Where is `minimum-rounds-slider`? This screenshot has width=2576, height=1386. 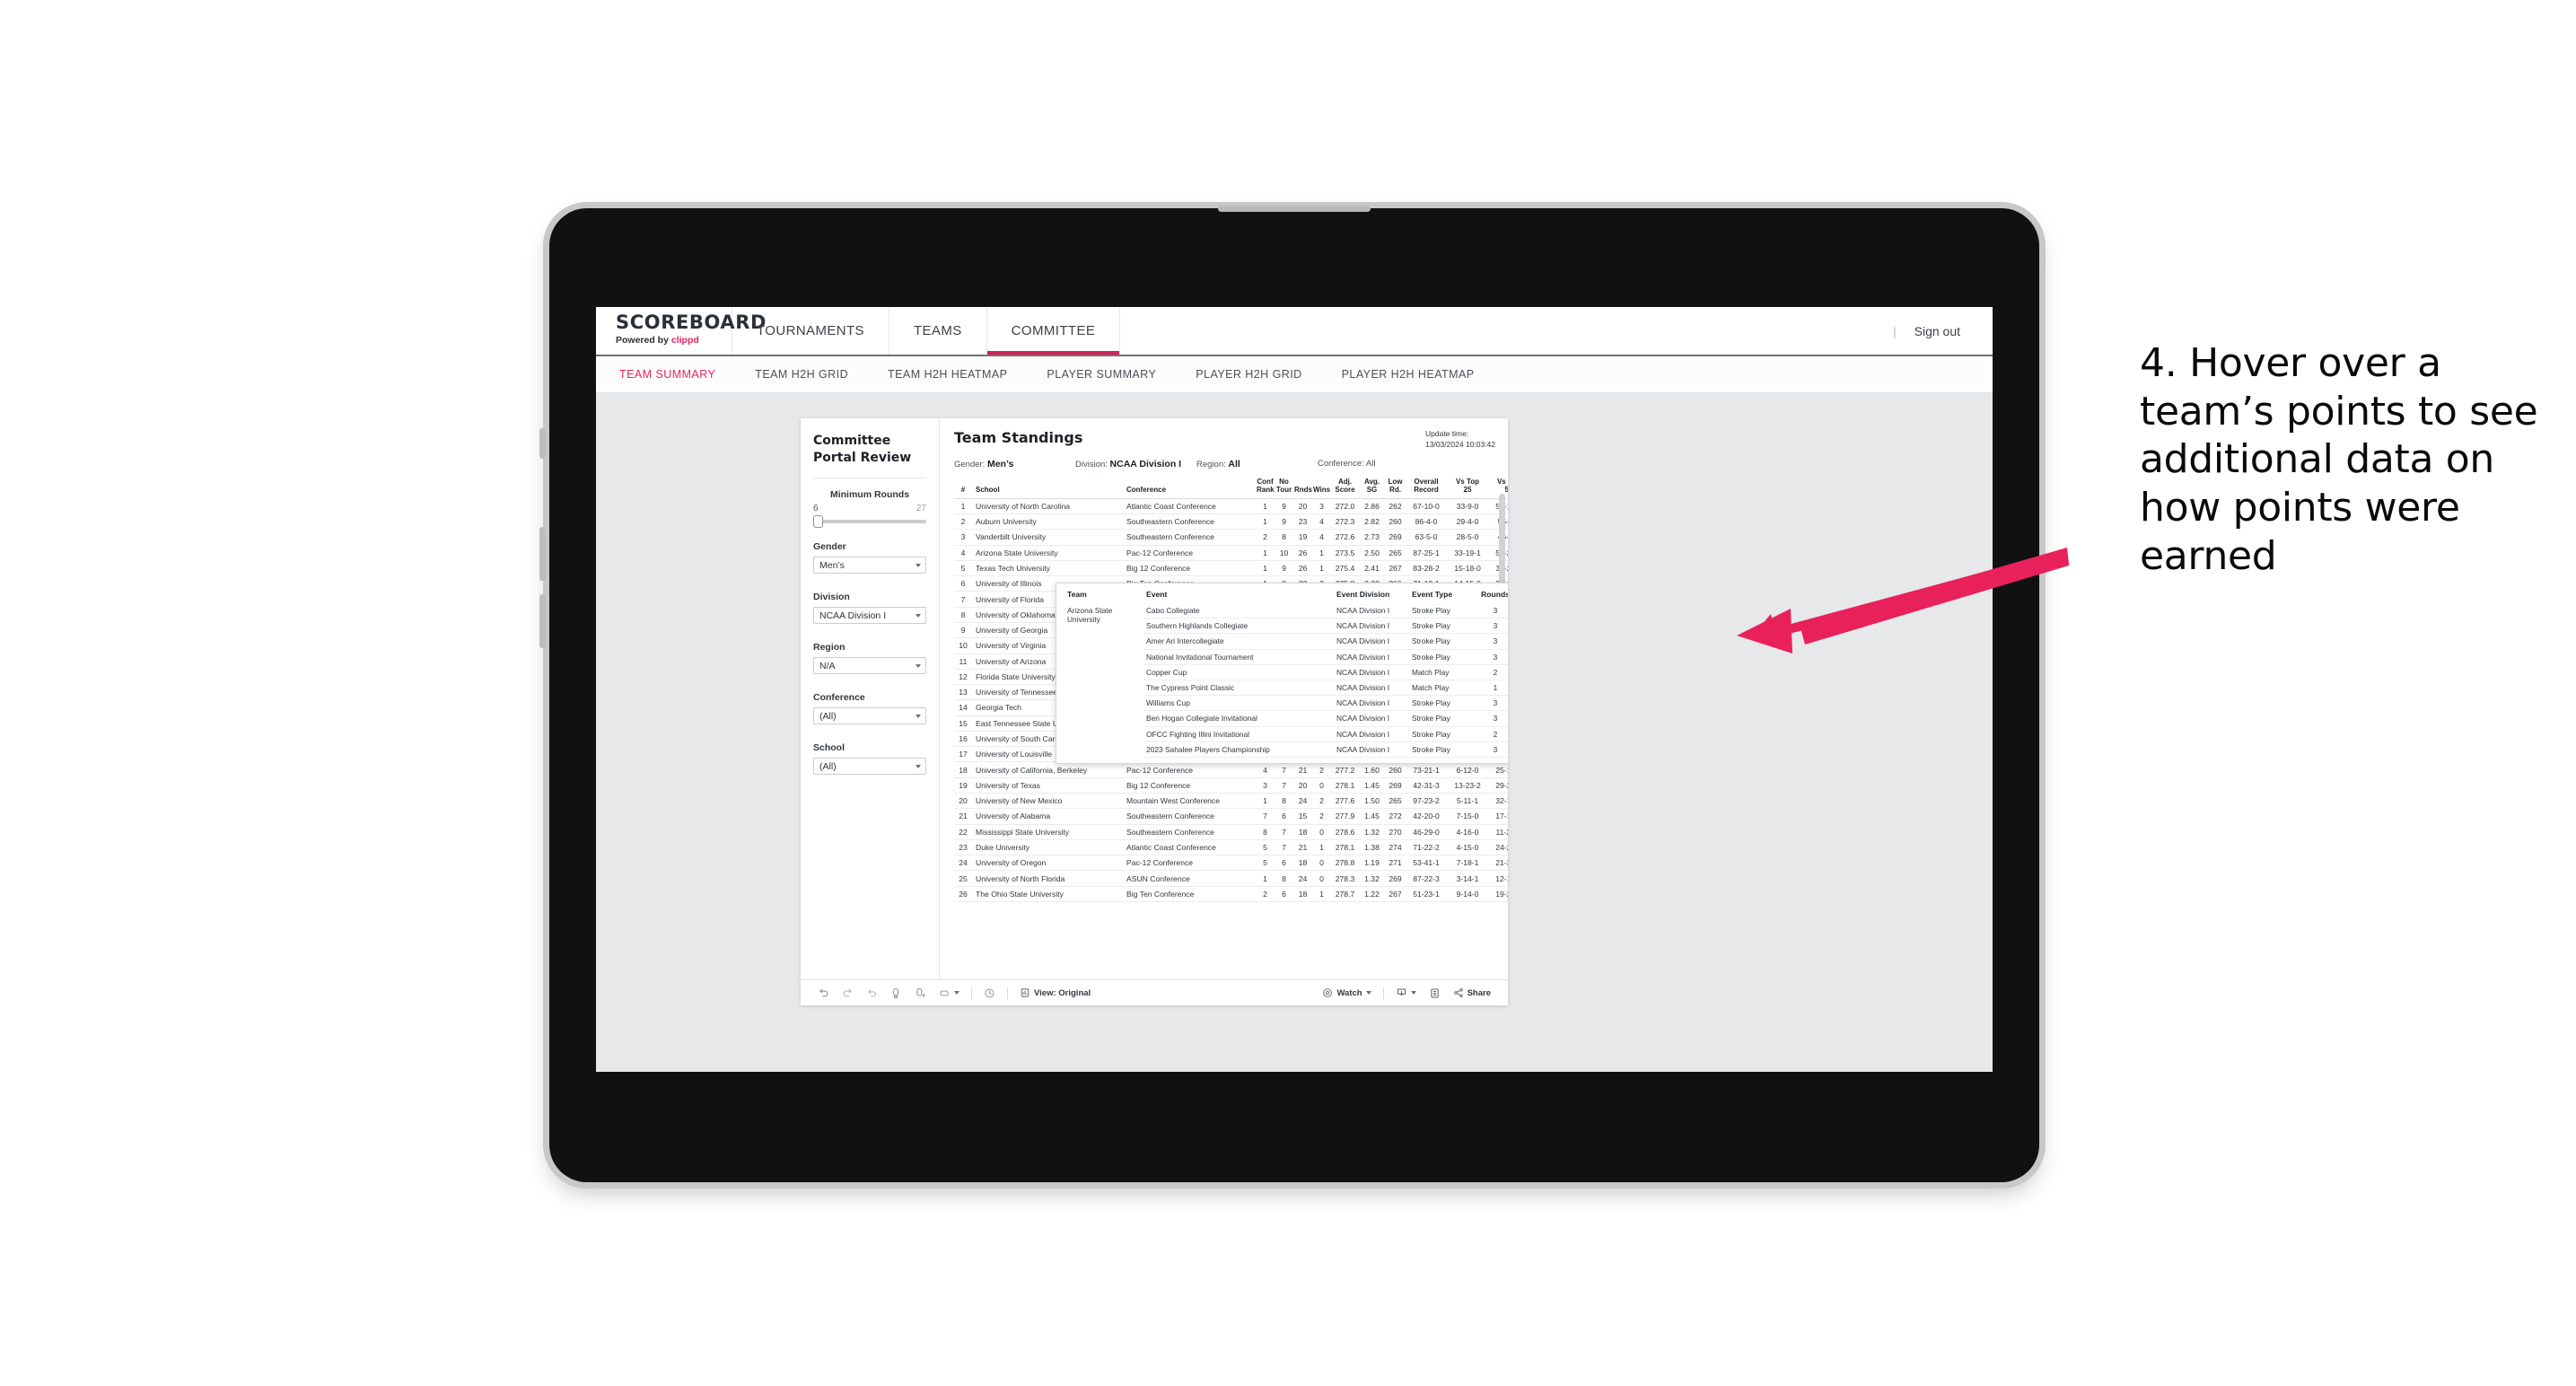 minimum-rounds-slider is located at coordinates (869, 522).